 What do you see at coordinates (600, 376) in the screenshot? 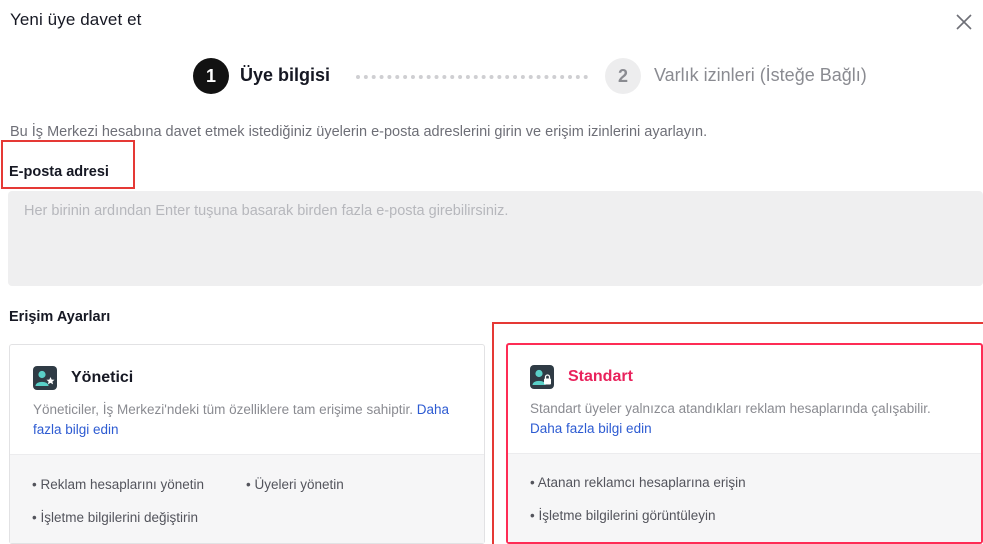
I see `role-name-standard: Standart` at bounding box center [600, 376].